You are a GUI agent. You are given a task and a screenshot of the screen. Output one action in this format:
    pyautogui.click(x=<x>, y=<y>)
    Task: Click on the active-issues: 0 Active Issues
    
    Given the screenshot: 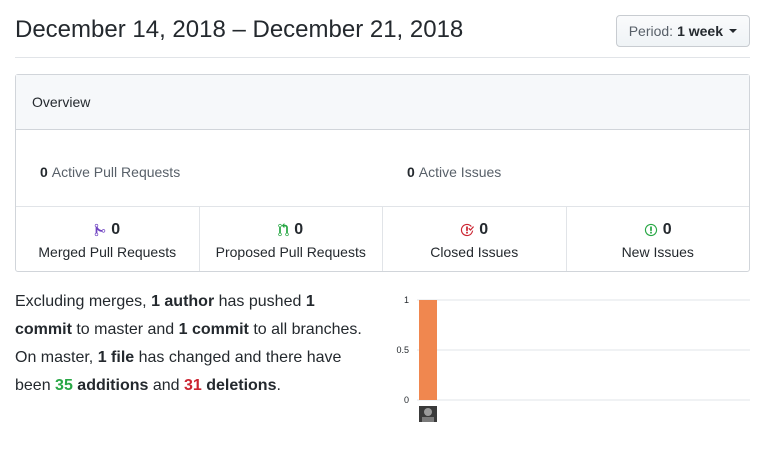 What is the action you would take?
    pyautogui.click(x=454, y=172)
    